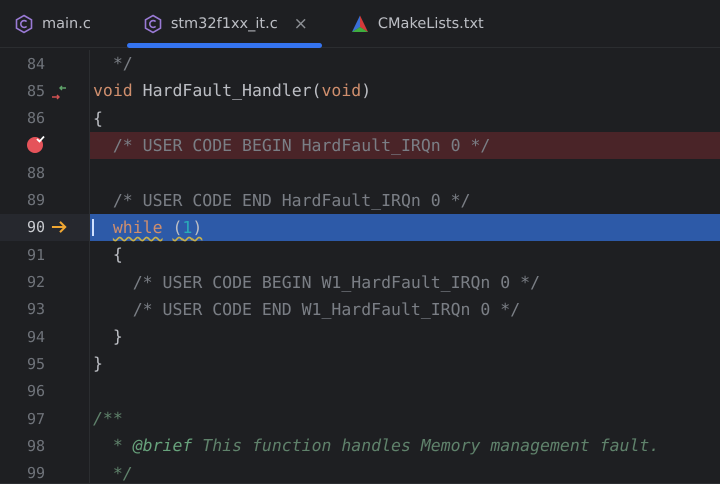 Image resolution: width=720 pixels, height=484 pixels. What do you see at coordinates (35, 200) in the screenshot?
I see `line-number: 89` at bounding box center [35, 200].